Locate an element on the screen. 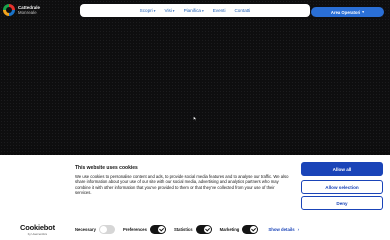 This screenshot has height=240, width=390. marketing-switch is located at coordinates (250, 229).